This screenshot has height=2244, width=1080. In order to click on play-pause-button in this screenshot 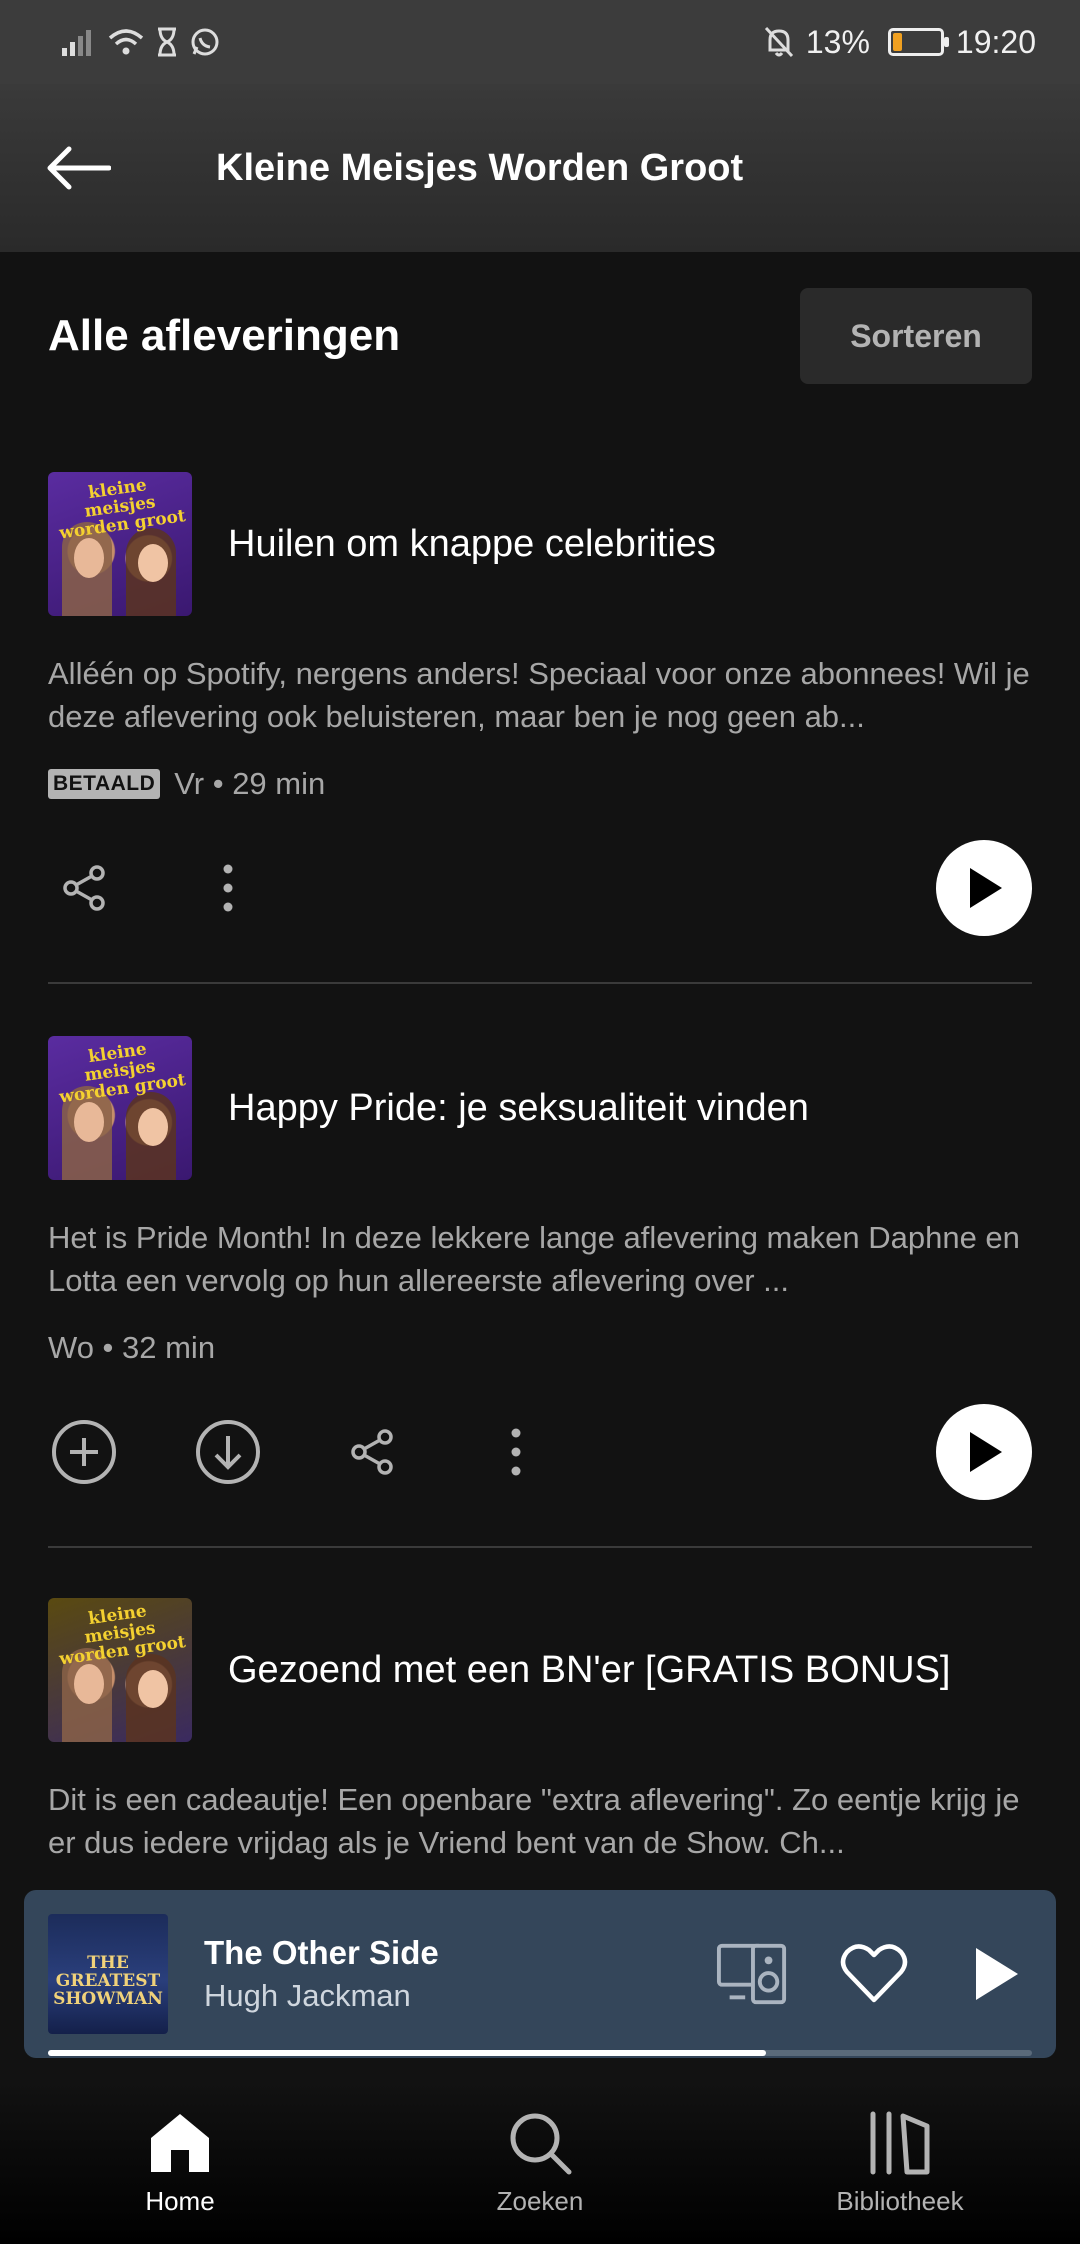, I will do `click(996, 1974)`.